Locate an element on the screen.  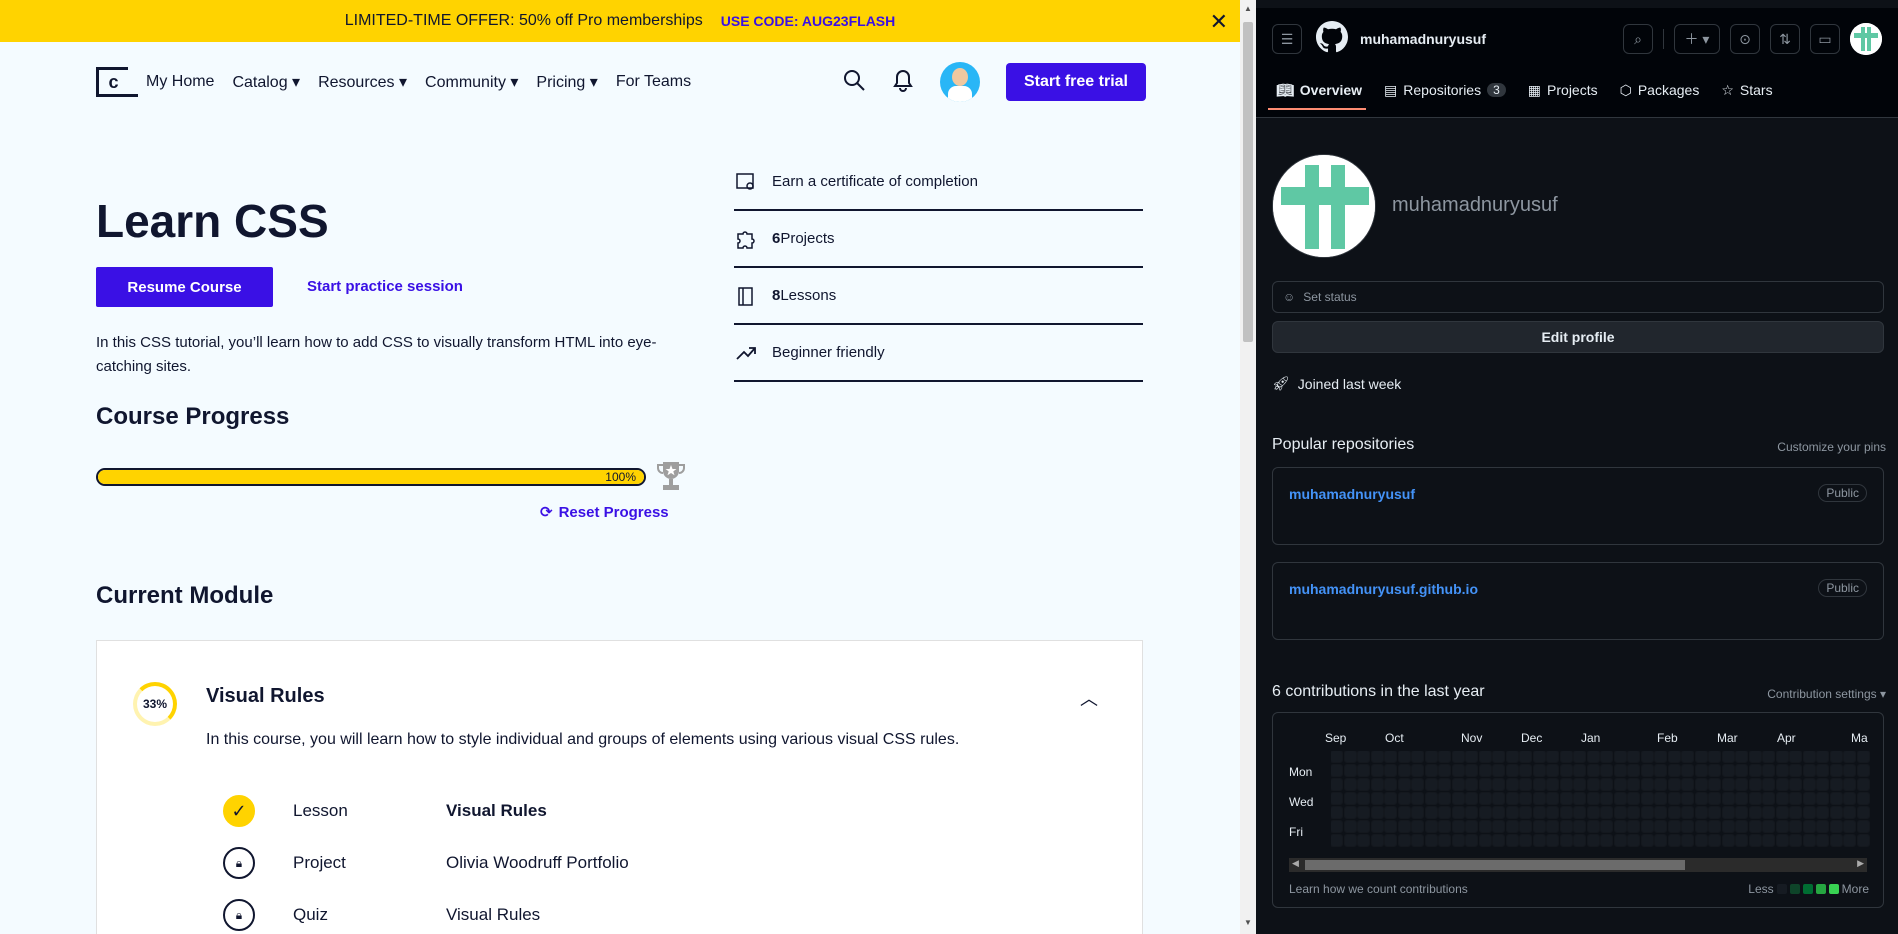
tab-repositories: ▤ Repositories 3 is located at coordinates (1445, 90).